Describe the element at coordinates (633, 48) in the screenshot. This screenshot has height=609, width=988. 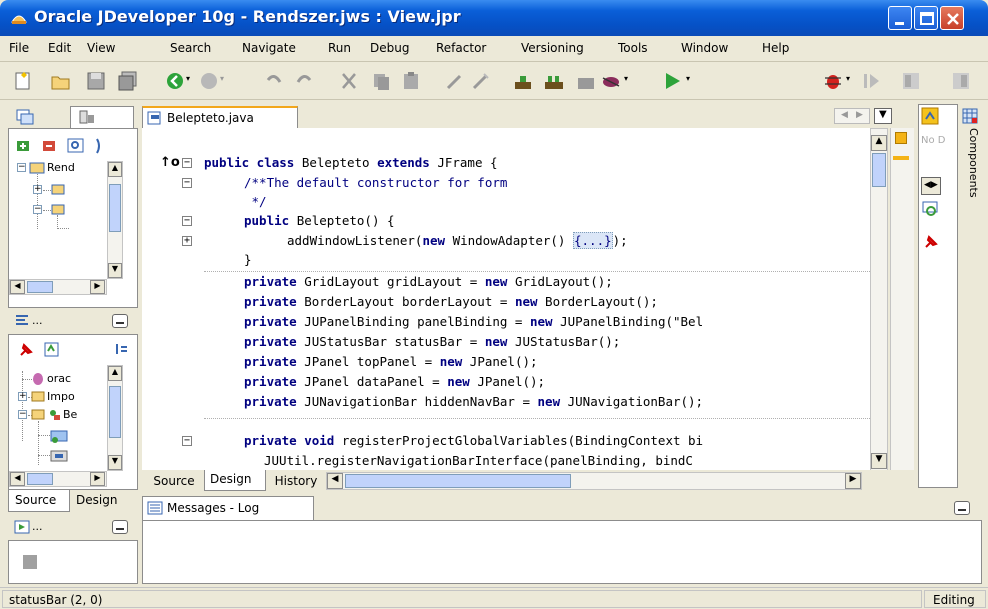
I see `menu-tools: Tools` at that location.